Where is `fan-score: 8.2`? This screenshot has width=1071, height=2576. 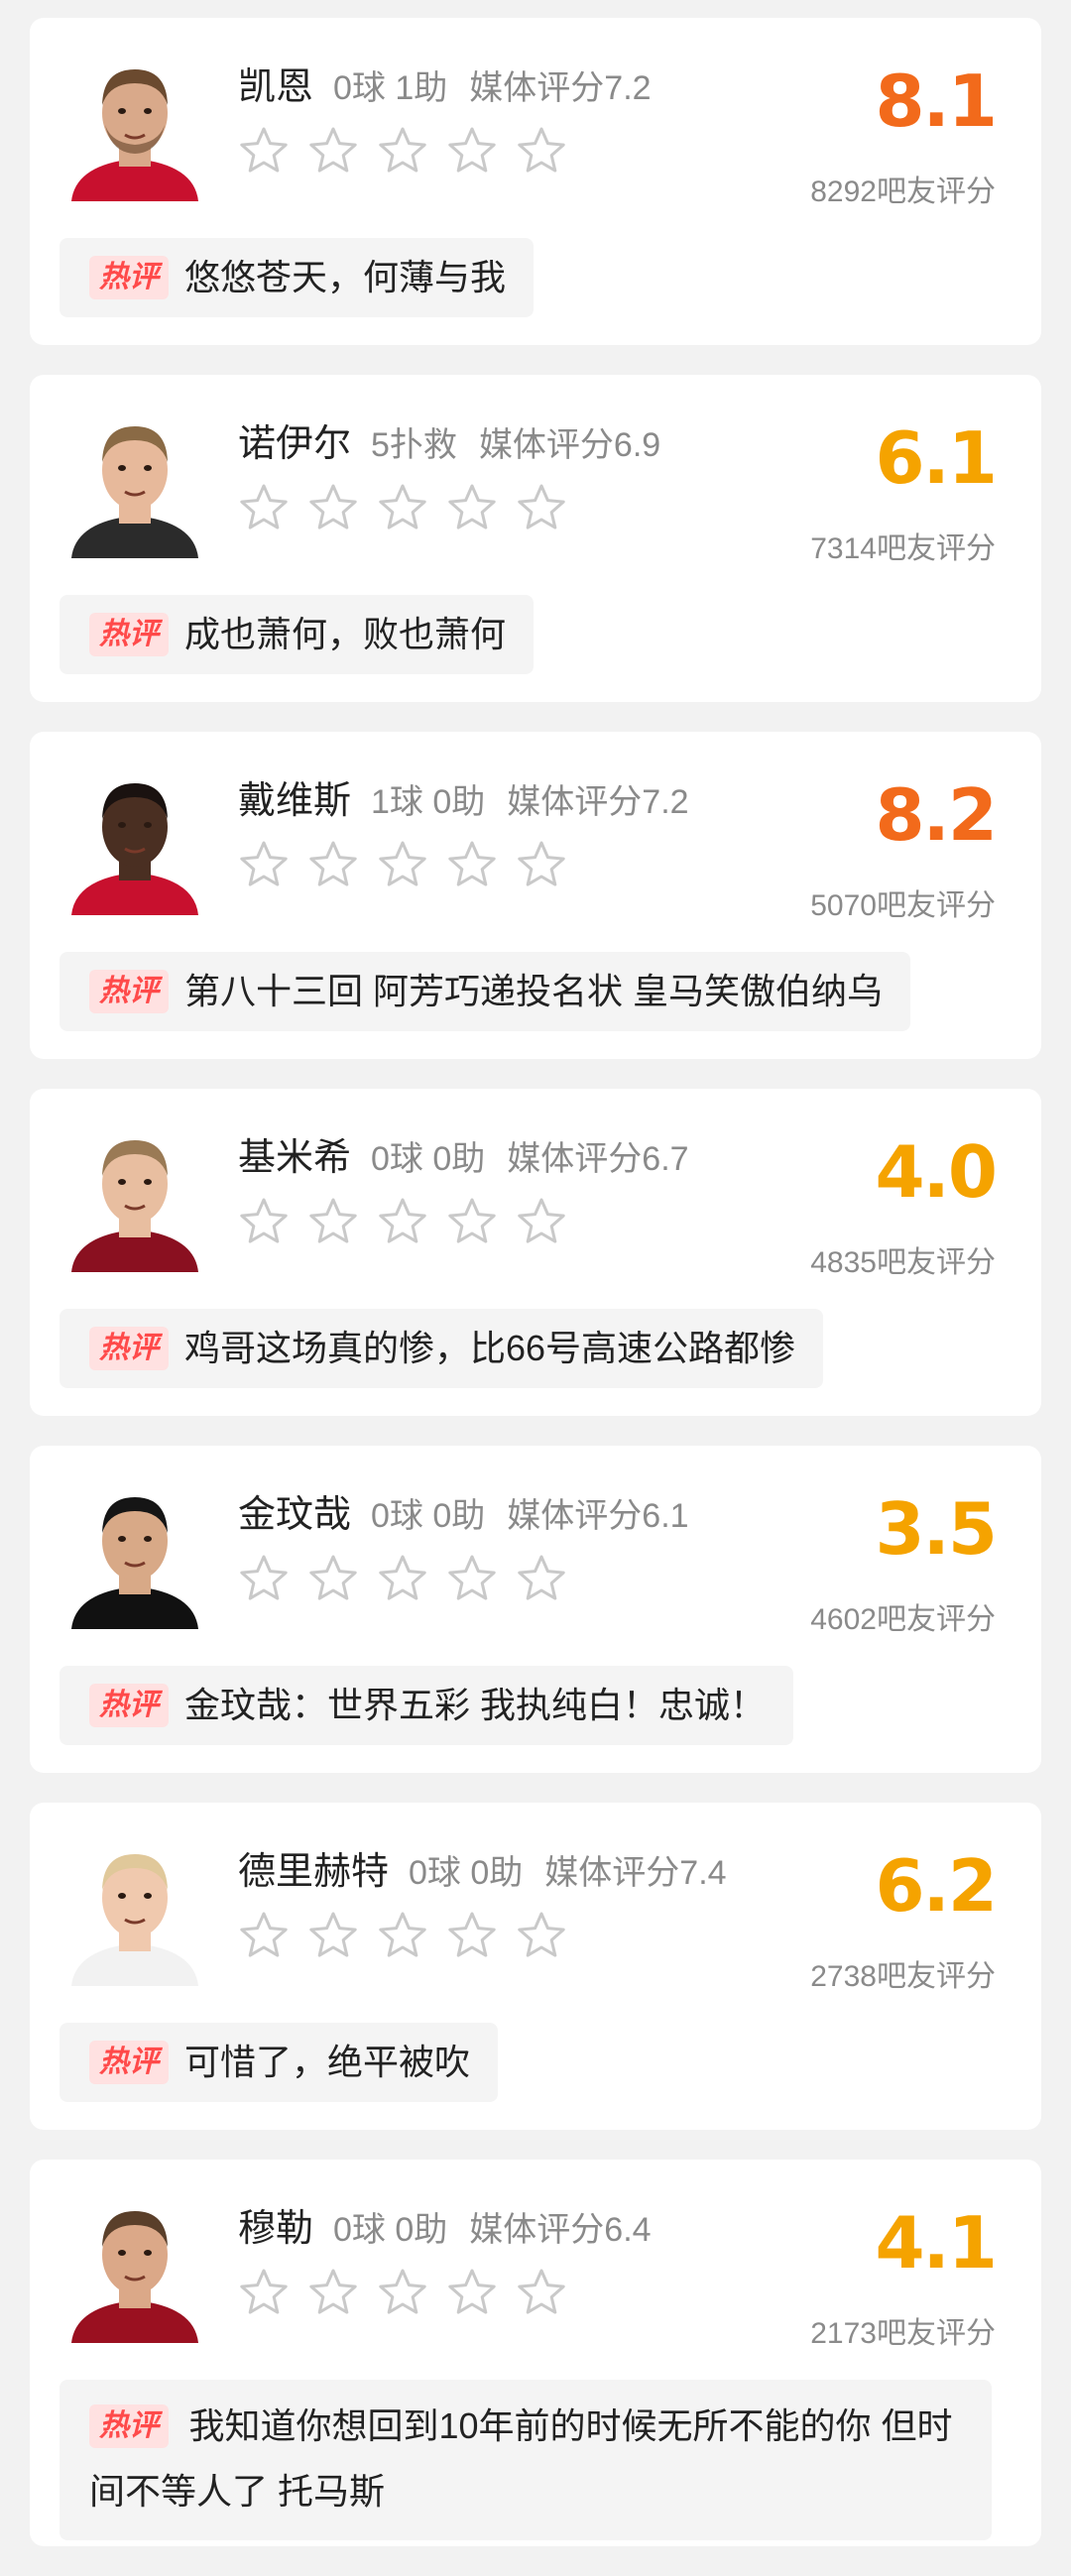 fan-score: 8.2 is located at coordinates (936, 815).